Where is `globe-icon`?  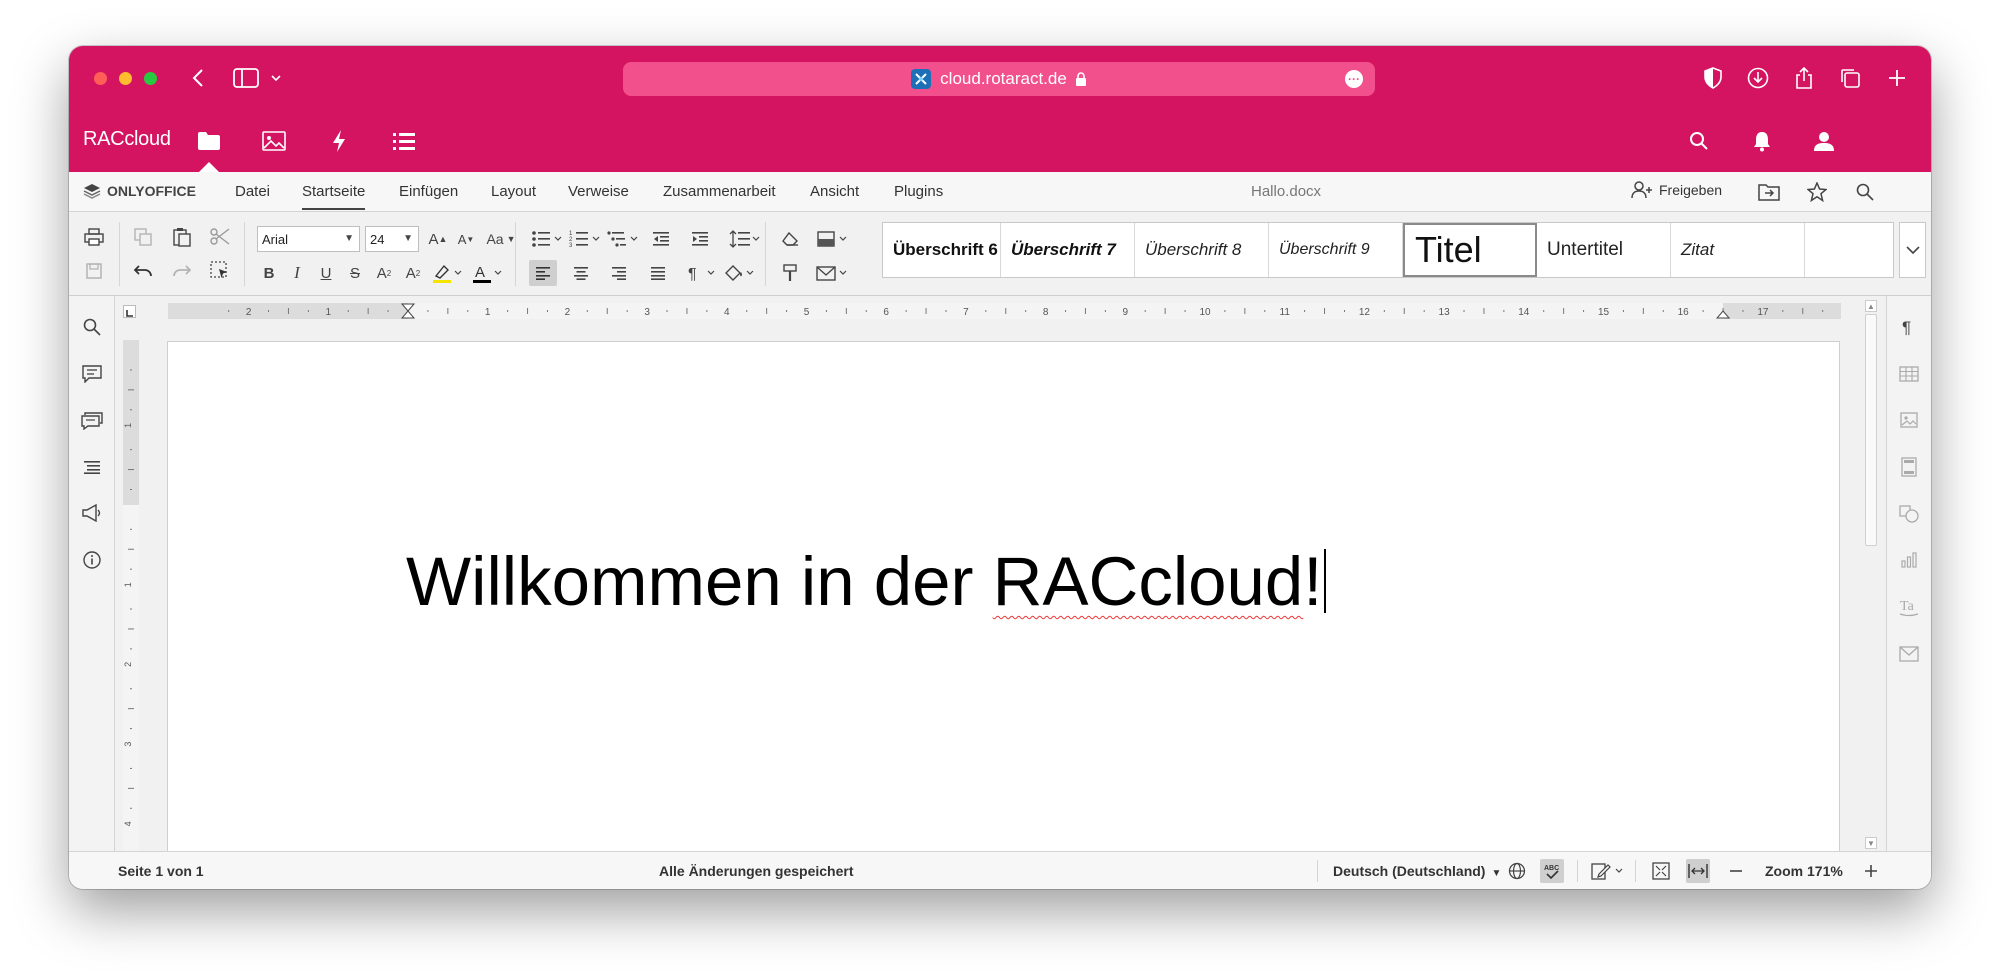
globe-icon is located at coordinates (1517, 871).